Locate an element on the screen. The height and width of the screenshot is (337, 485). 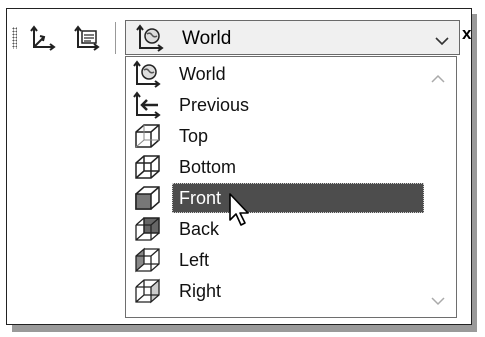
list-item-back: Back is located at coordinates (276, 229).